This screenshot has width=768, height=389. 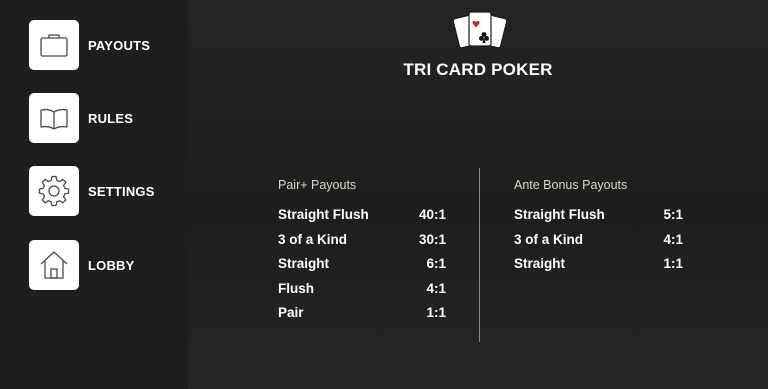 What do you see at coordinates (479, 255) in the screenshot?
I see `column-divider` at bounding box center [479, 255].